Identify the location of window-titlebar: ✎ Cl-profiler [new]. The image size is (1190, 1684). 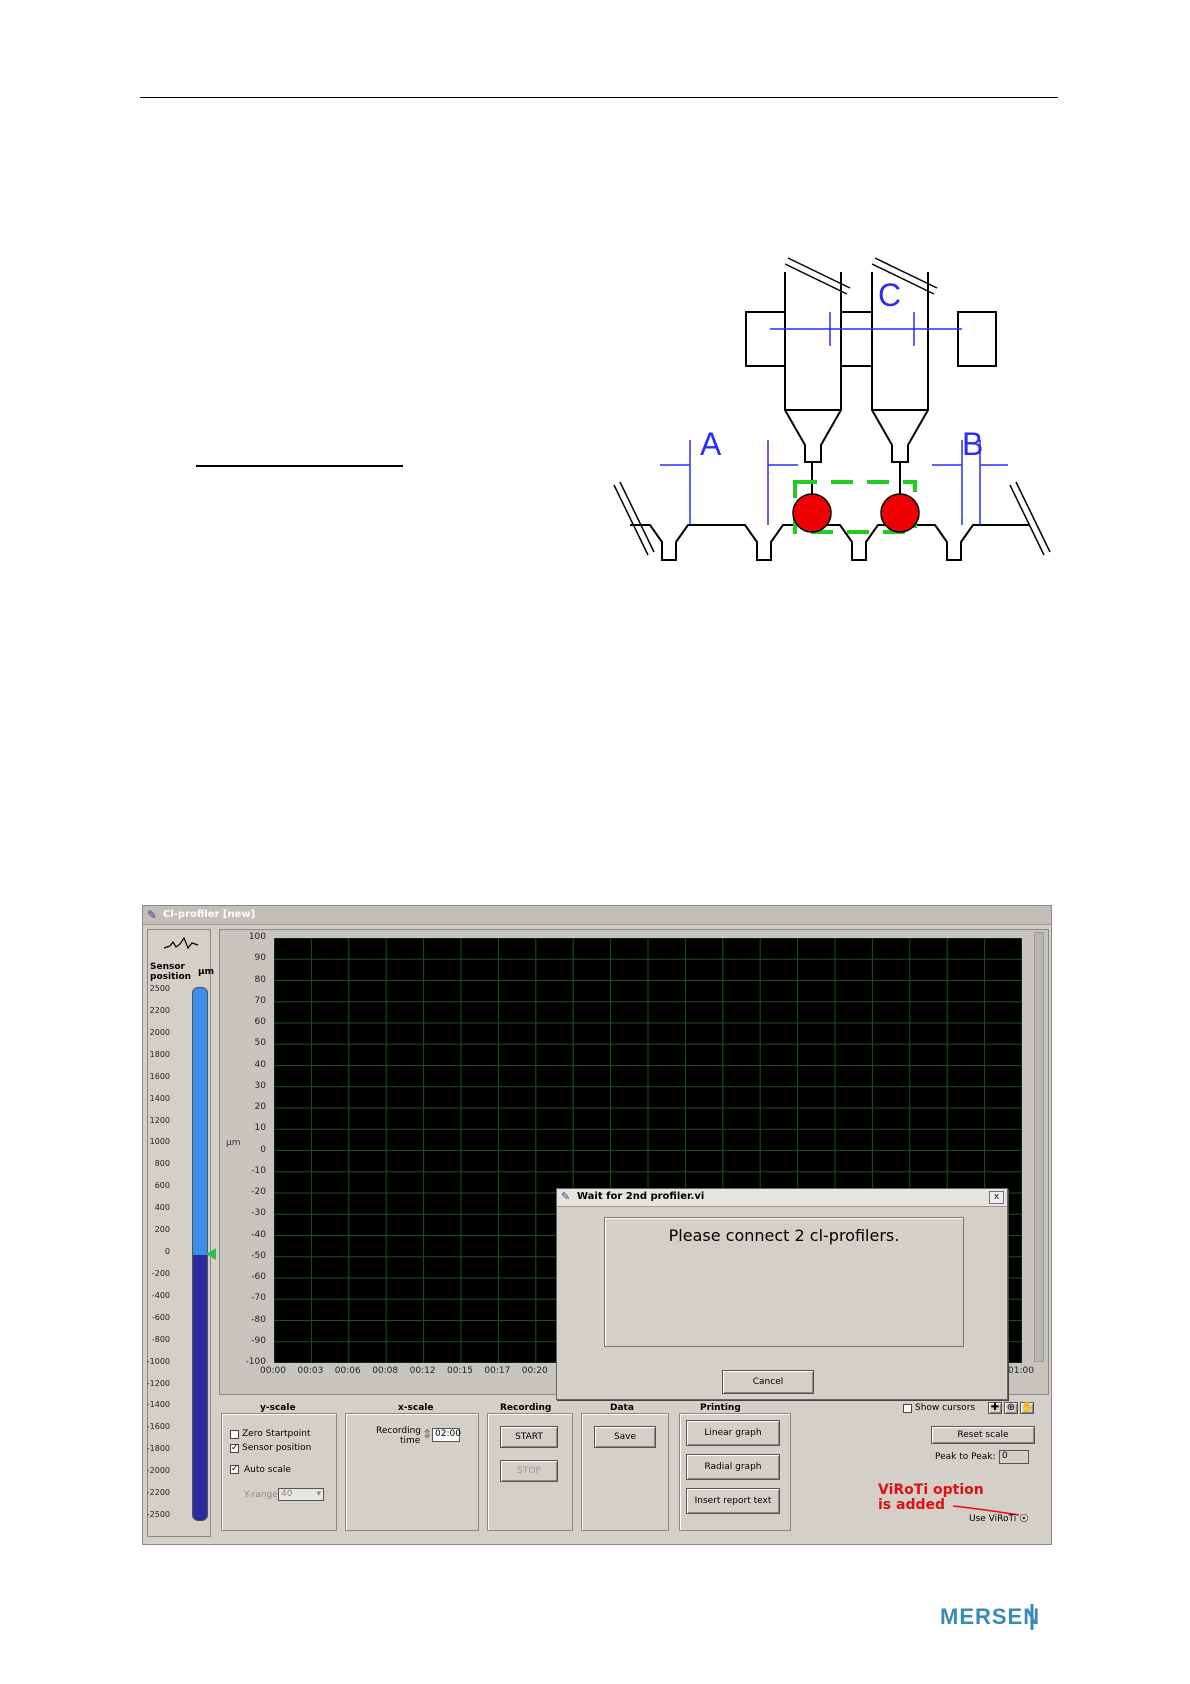
(597, 915).